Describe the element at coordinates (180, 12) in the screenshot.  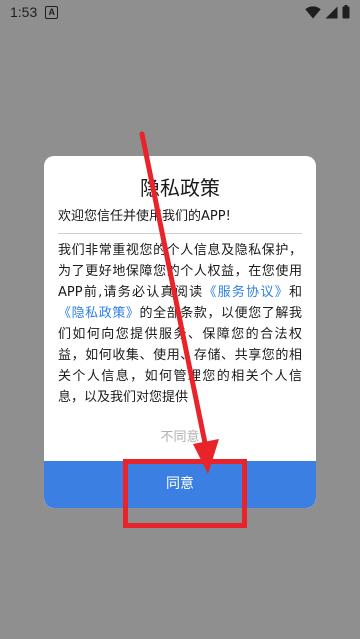
I see `status-bar: 1:53 A` at that location.